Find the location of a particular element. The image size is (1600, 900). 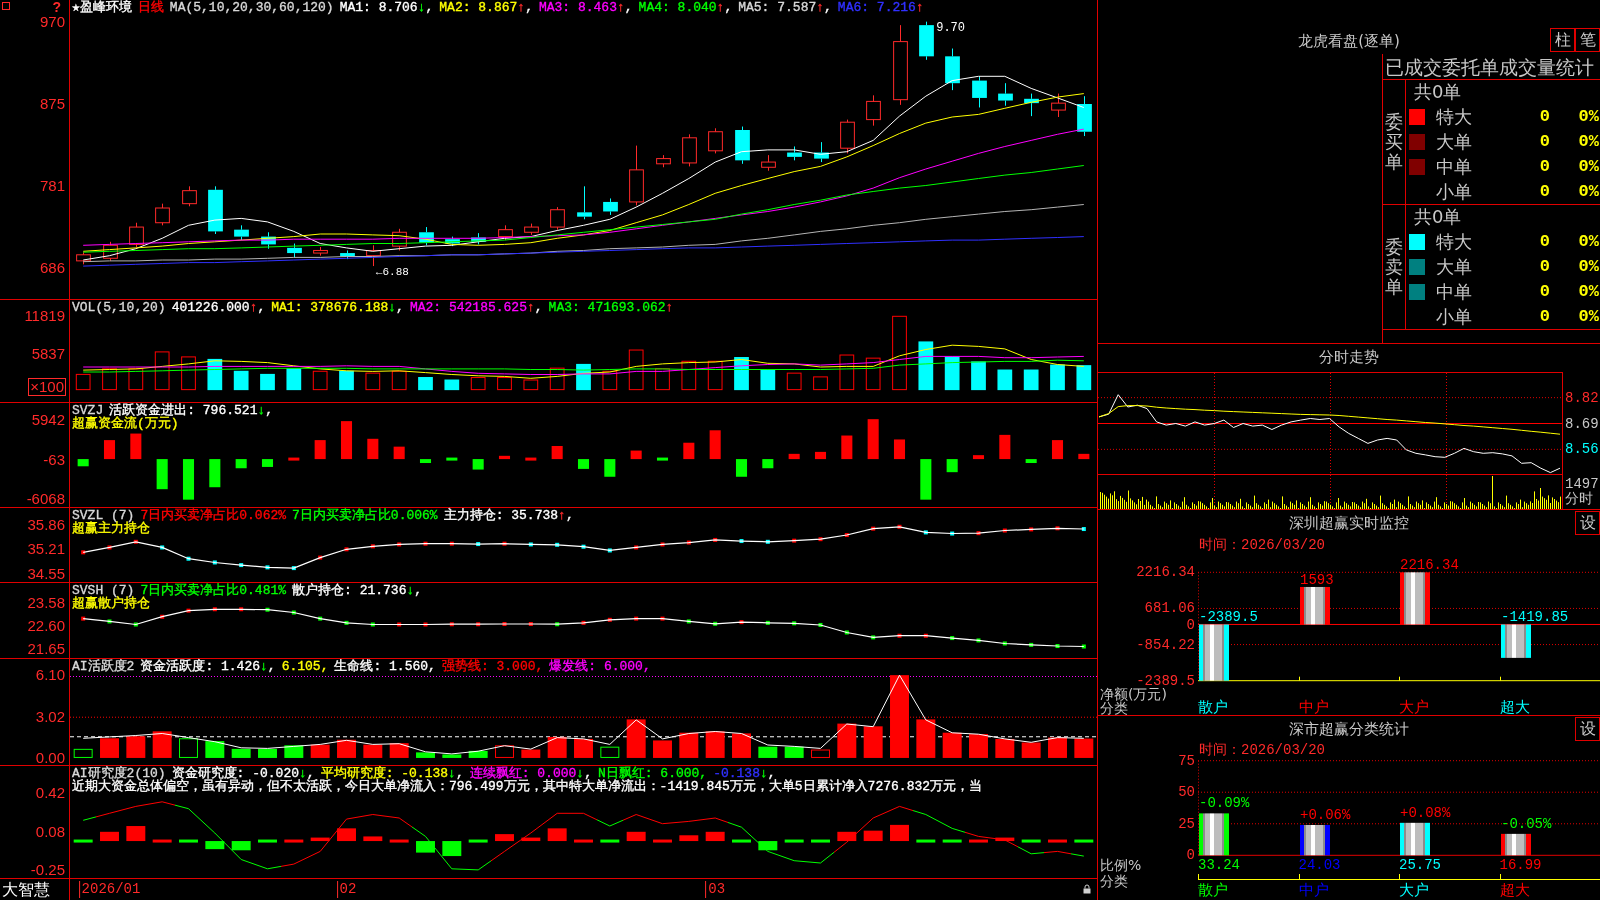

axis-label: -0.25 is located at coordinates (47, 869).